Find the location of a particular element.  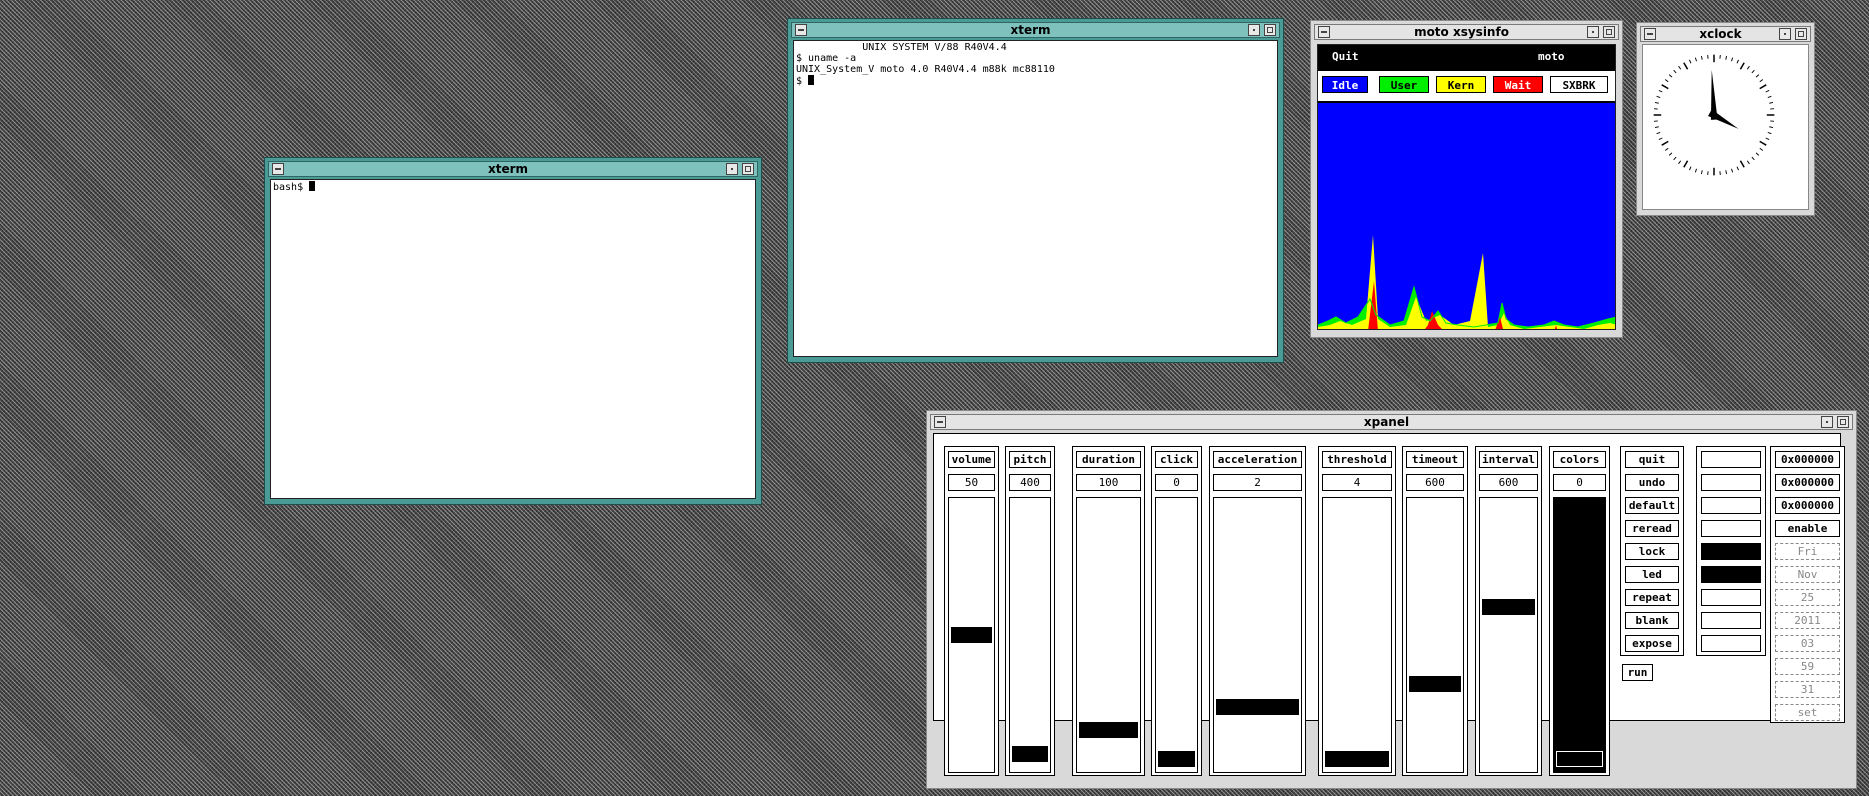

date-field: Nov is located at coordinates (1807, 574).